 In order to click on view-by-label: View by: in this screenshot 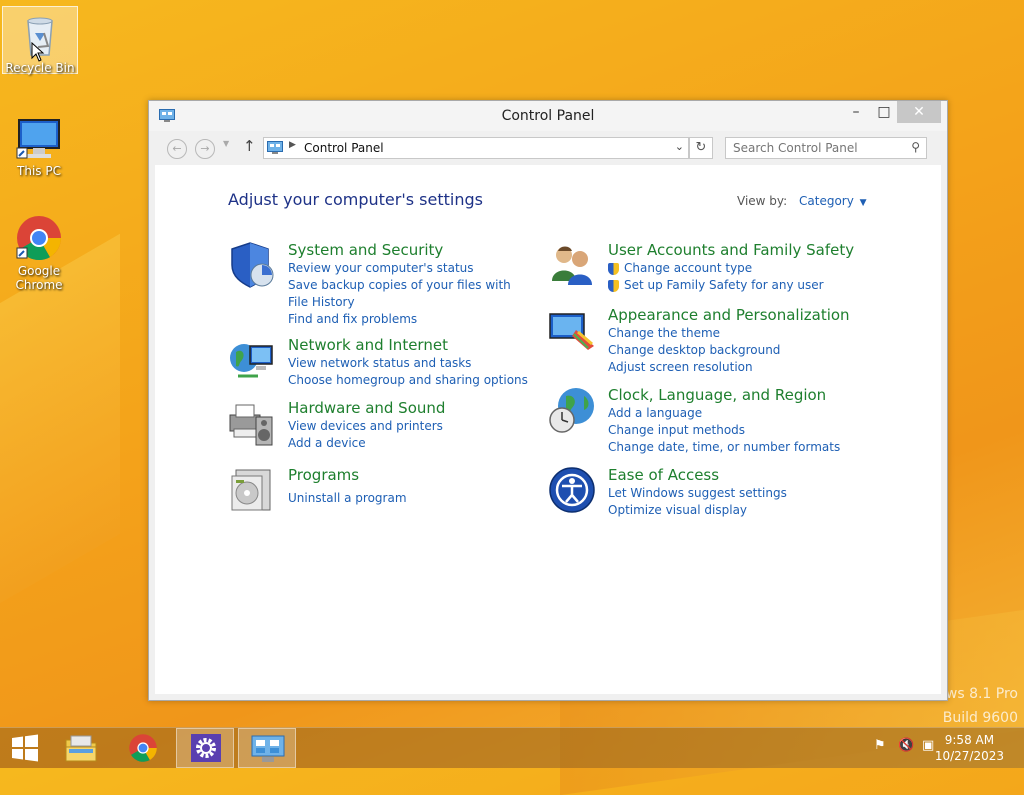, I will do `click(762, 201)`.